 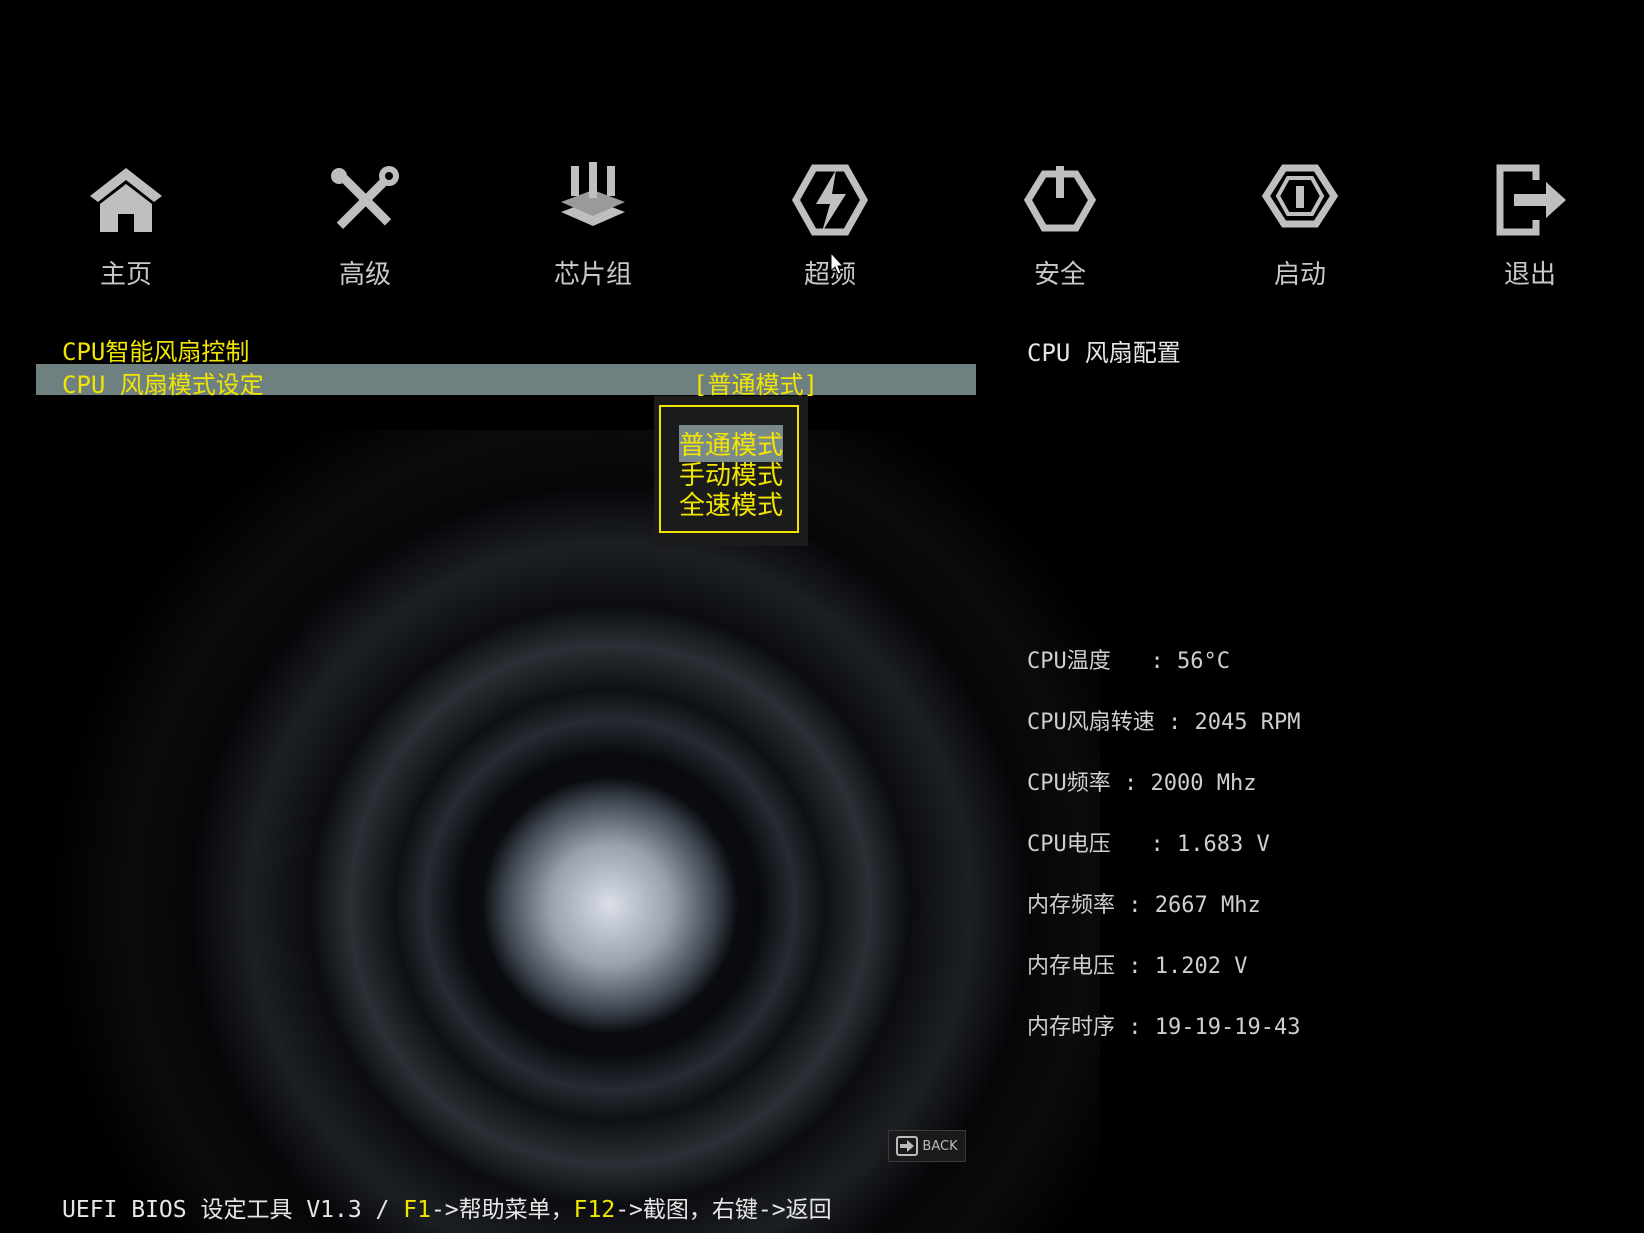 I want to click on tools-icon, so click(x=365, y=197).